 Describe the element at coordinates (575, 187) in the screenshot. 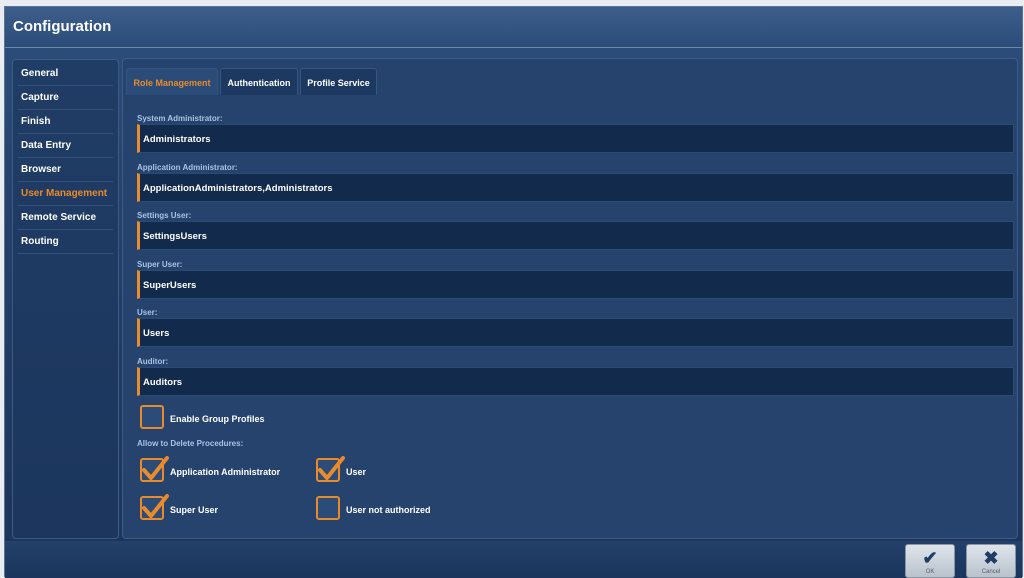

I see `application-administrator-field: ApplicationAdministrators,Administrators` at that location.